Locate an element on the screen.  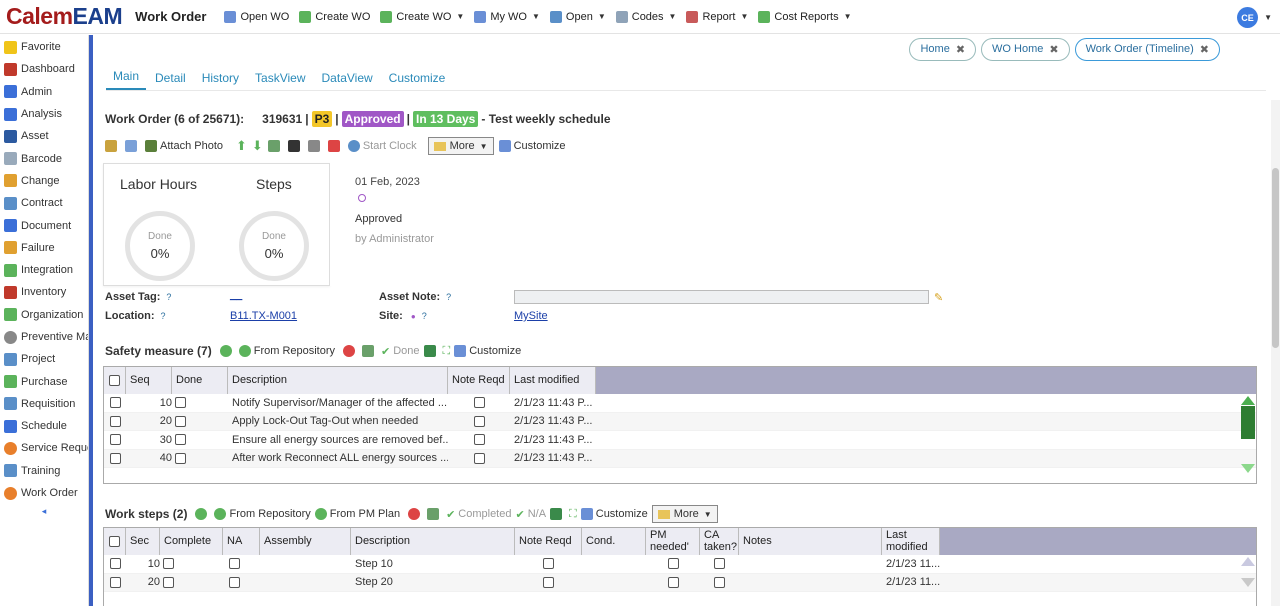
pdf-button is located at coordinates (335, 146).